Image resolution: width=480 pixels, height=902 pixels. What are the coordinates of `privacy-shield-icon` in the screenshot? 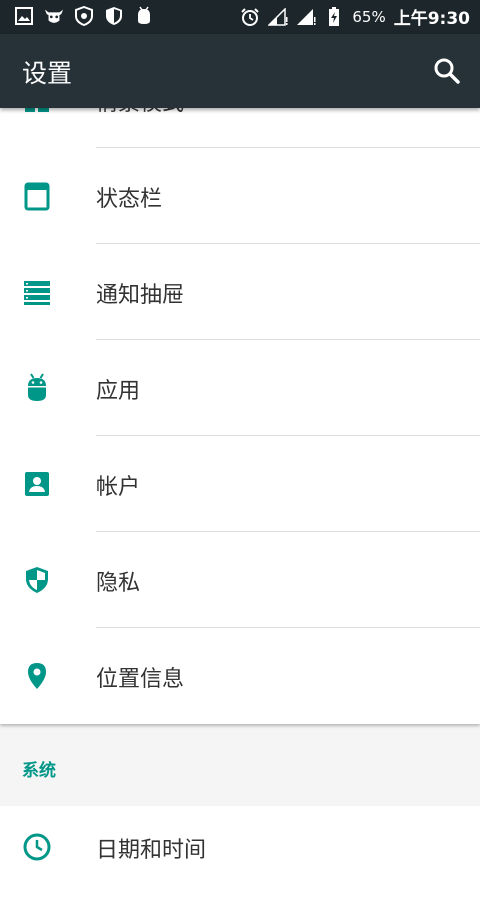 It's located at (37, 580).